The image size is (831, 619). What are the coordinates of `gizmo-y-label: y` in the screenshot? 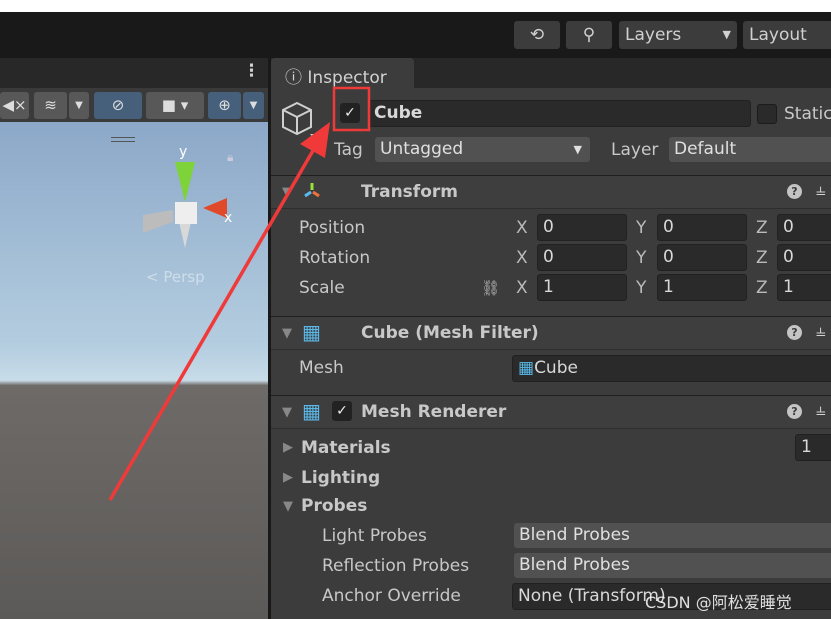 It's located at (183, 152).